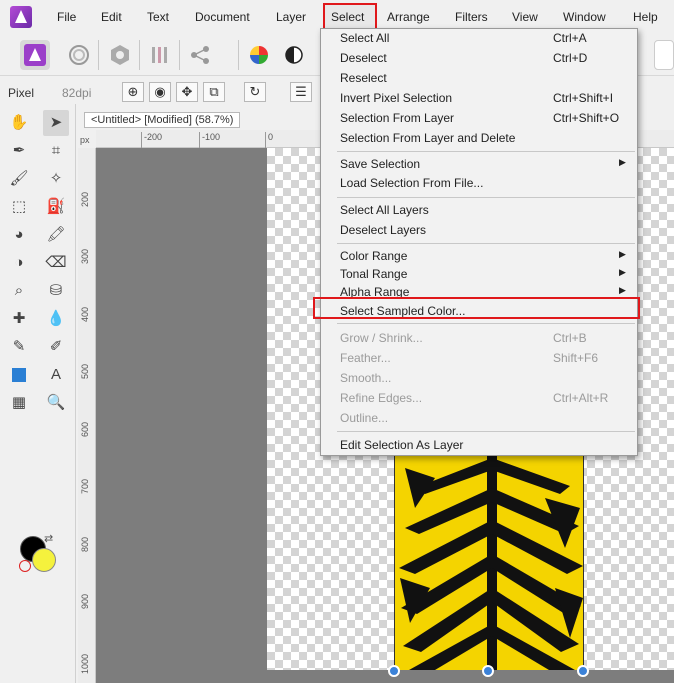  Describe the element at coordinates (291, 17) in the screenshot. I see `menu-layer: Layer` at that location.